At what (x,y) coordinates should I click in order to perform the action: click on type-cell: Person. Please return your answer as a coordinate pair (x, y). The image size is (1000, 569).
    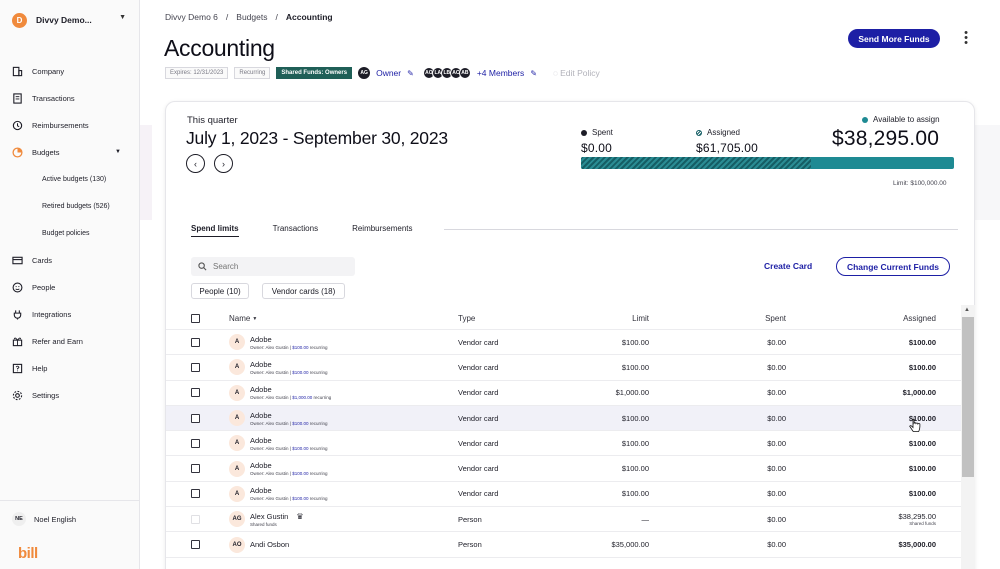
    Looking at the image, I should click on (470, 519).